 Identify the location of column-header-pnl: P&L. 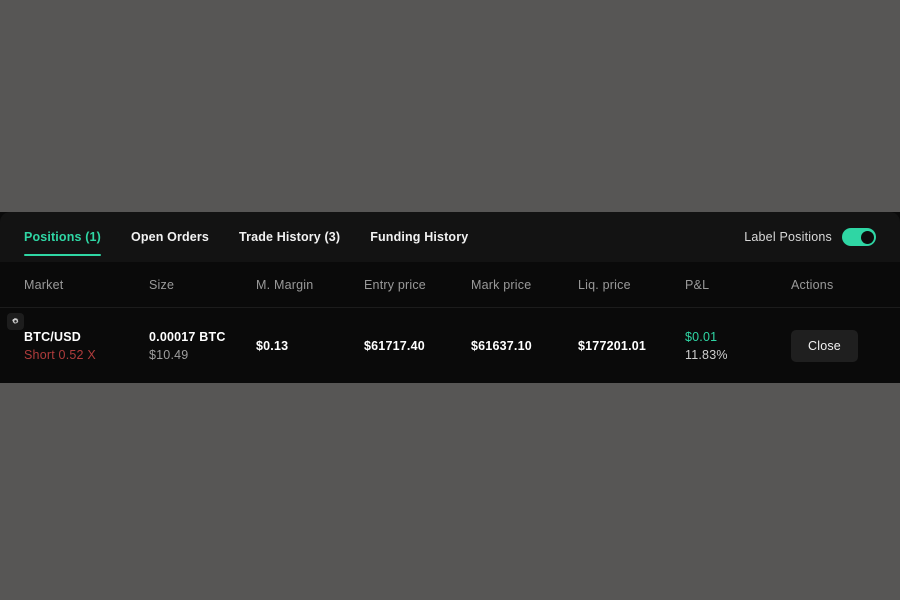
(697, 284).